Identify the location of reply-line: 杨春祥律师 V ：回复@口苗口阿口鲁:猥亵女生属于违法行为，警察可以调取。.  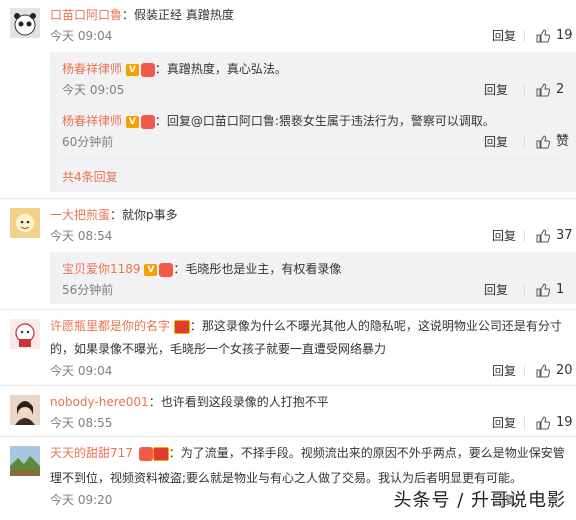
(278, 121).